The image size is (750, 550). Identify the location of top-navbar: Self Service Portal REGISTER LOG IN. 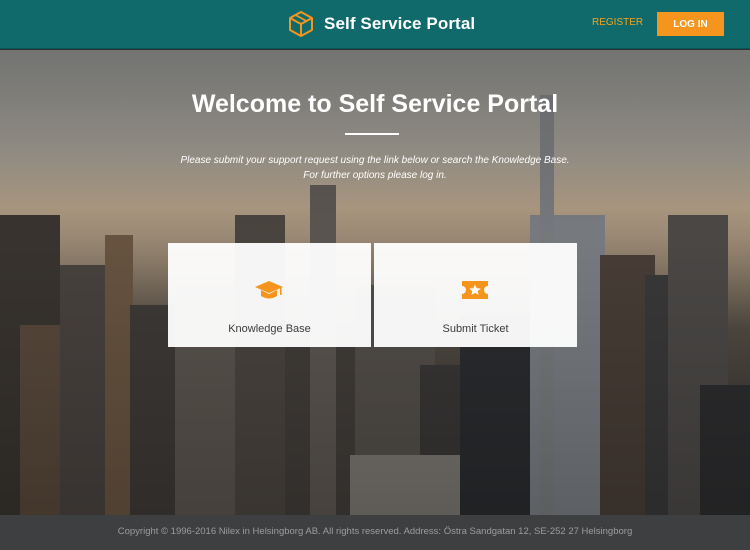
(375, 24).